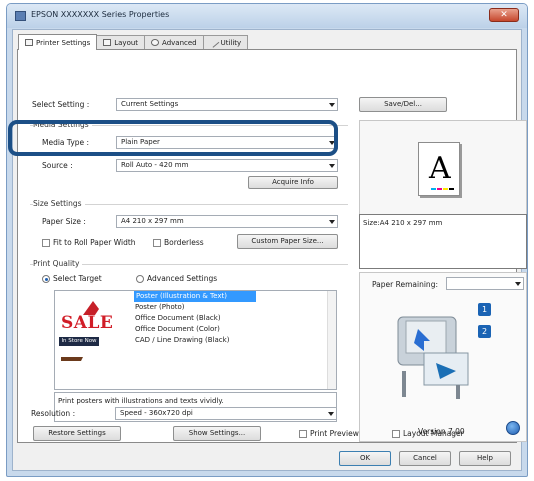  What do you see at coordinates (152, 221) in the screenshot?
I see `paper-size-value: A4 210 x 297 mm` at bounding box center [152, 221].